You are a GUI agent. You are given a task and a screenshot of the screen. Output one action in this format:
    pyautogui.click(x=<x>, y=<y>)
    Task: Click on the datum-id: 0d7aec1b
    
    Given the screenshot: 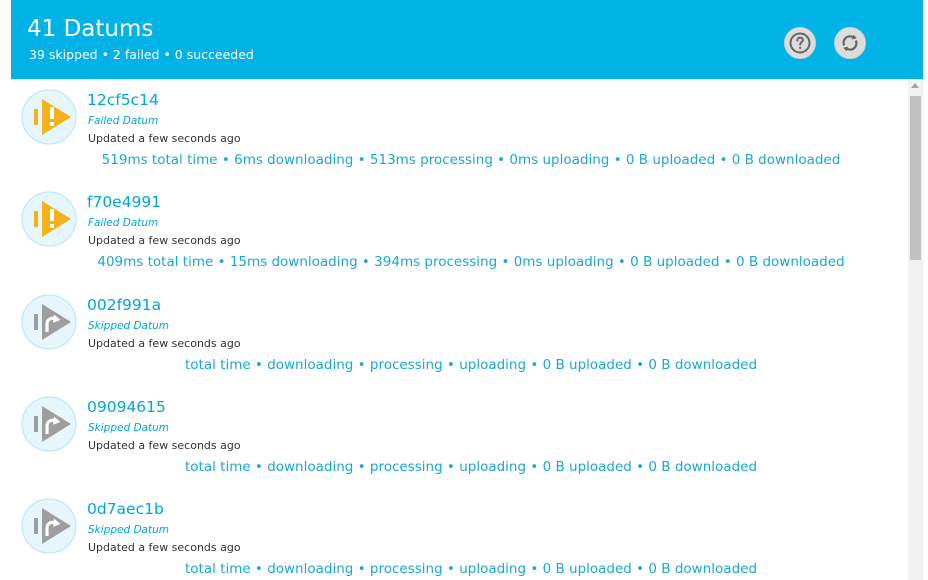 What is the action you would take?
    pyautogui.click(x=125, y=509)
    